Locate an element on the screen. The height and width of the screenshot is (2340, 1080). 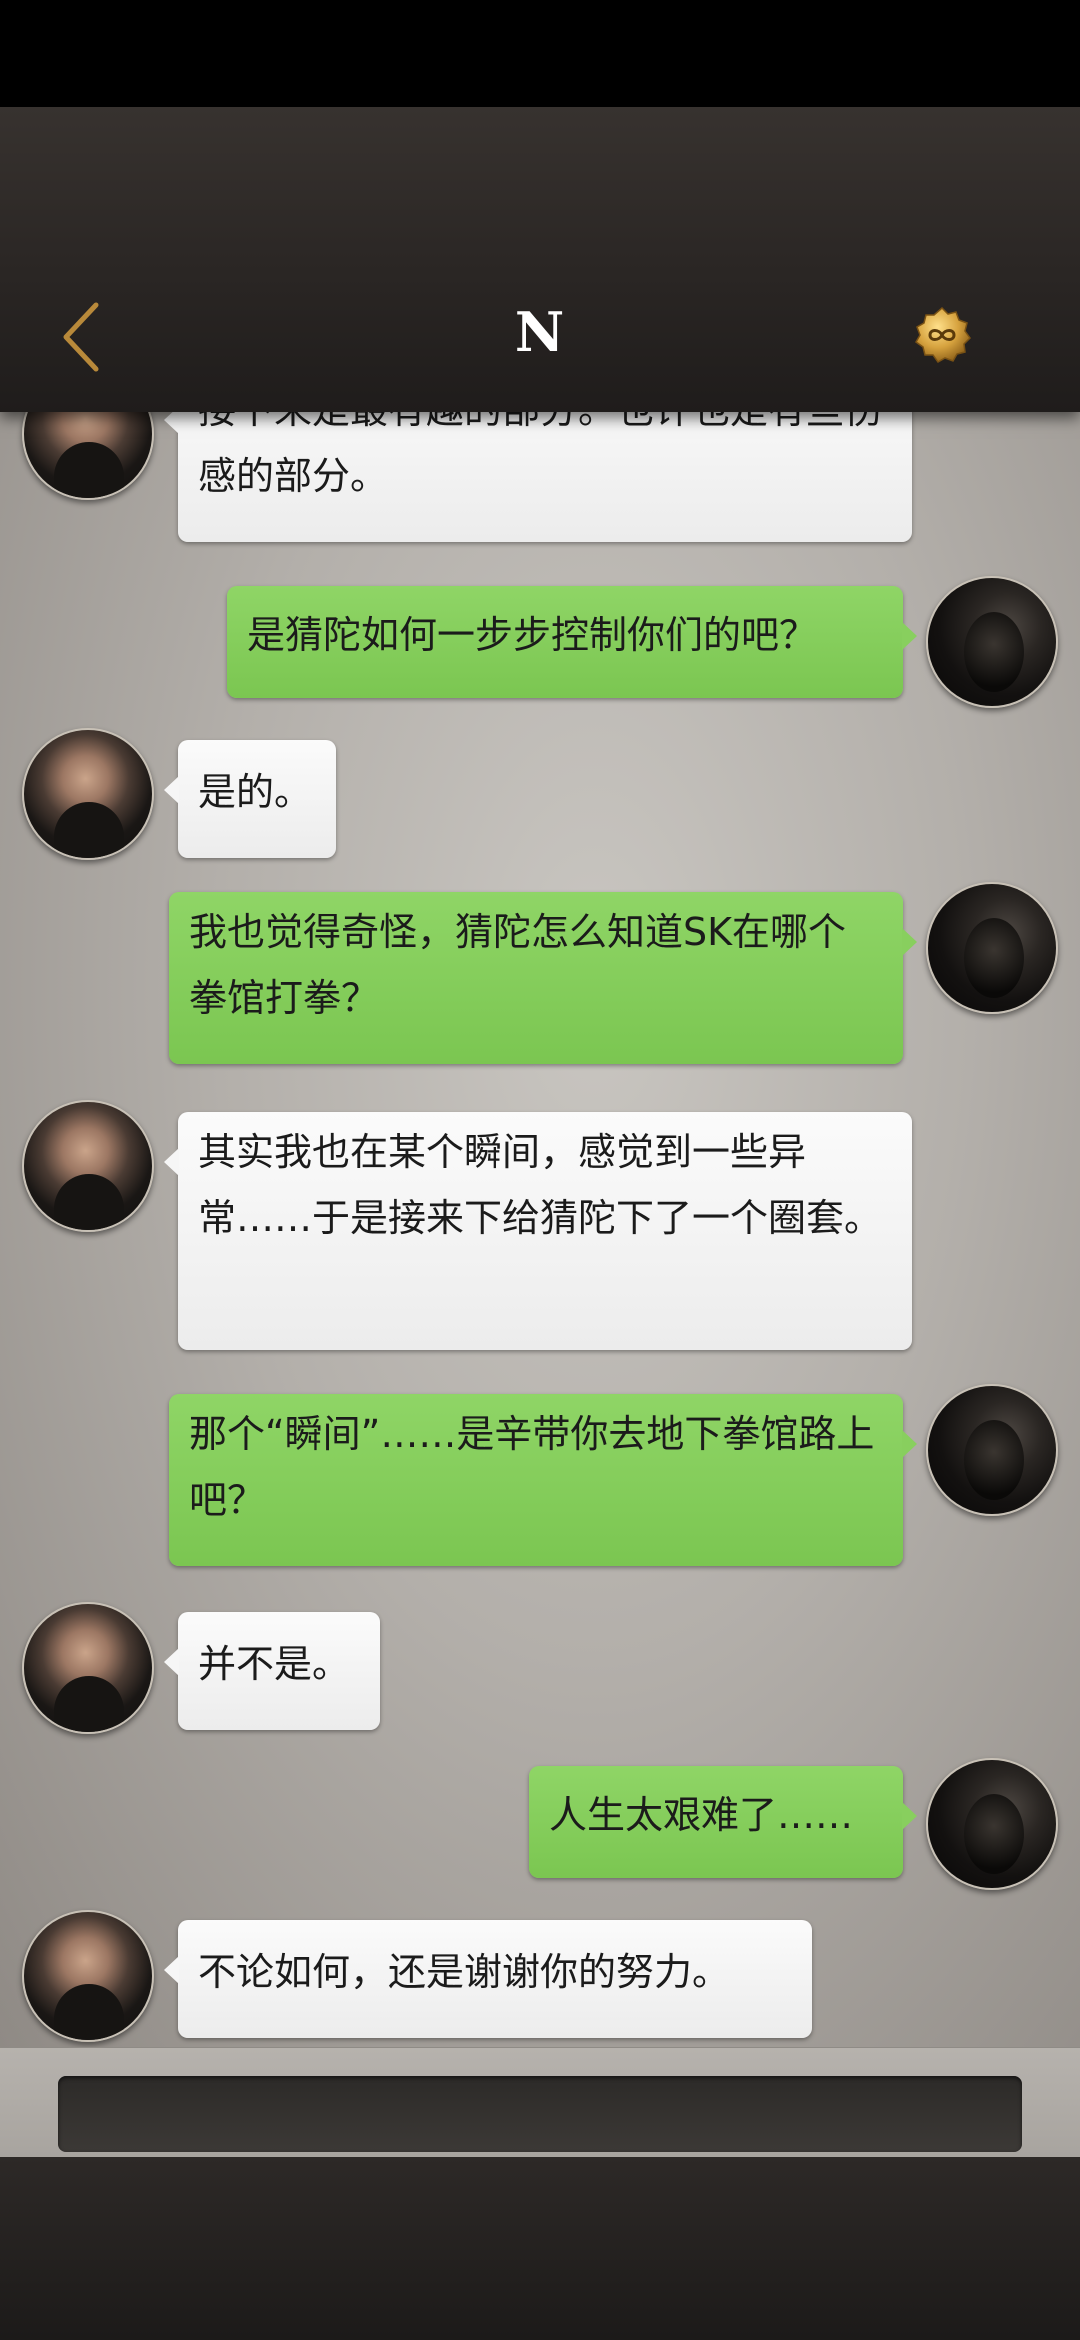
input-bar is located at coordinates (540, 2102).